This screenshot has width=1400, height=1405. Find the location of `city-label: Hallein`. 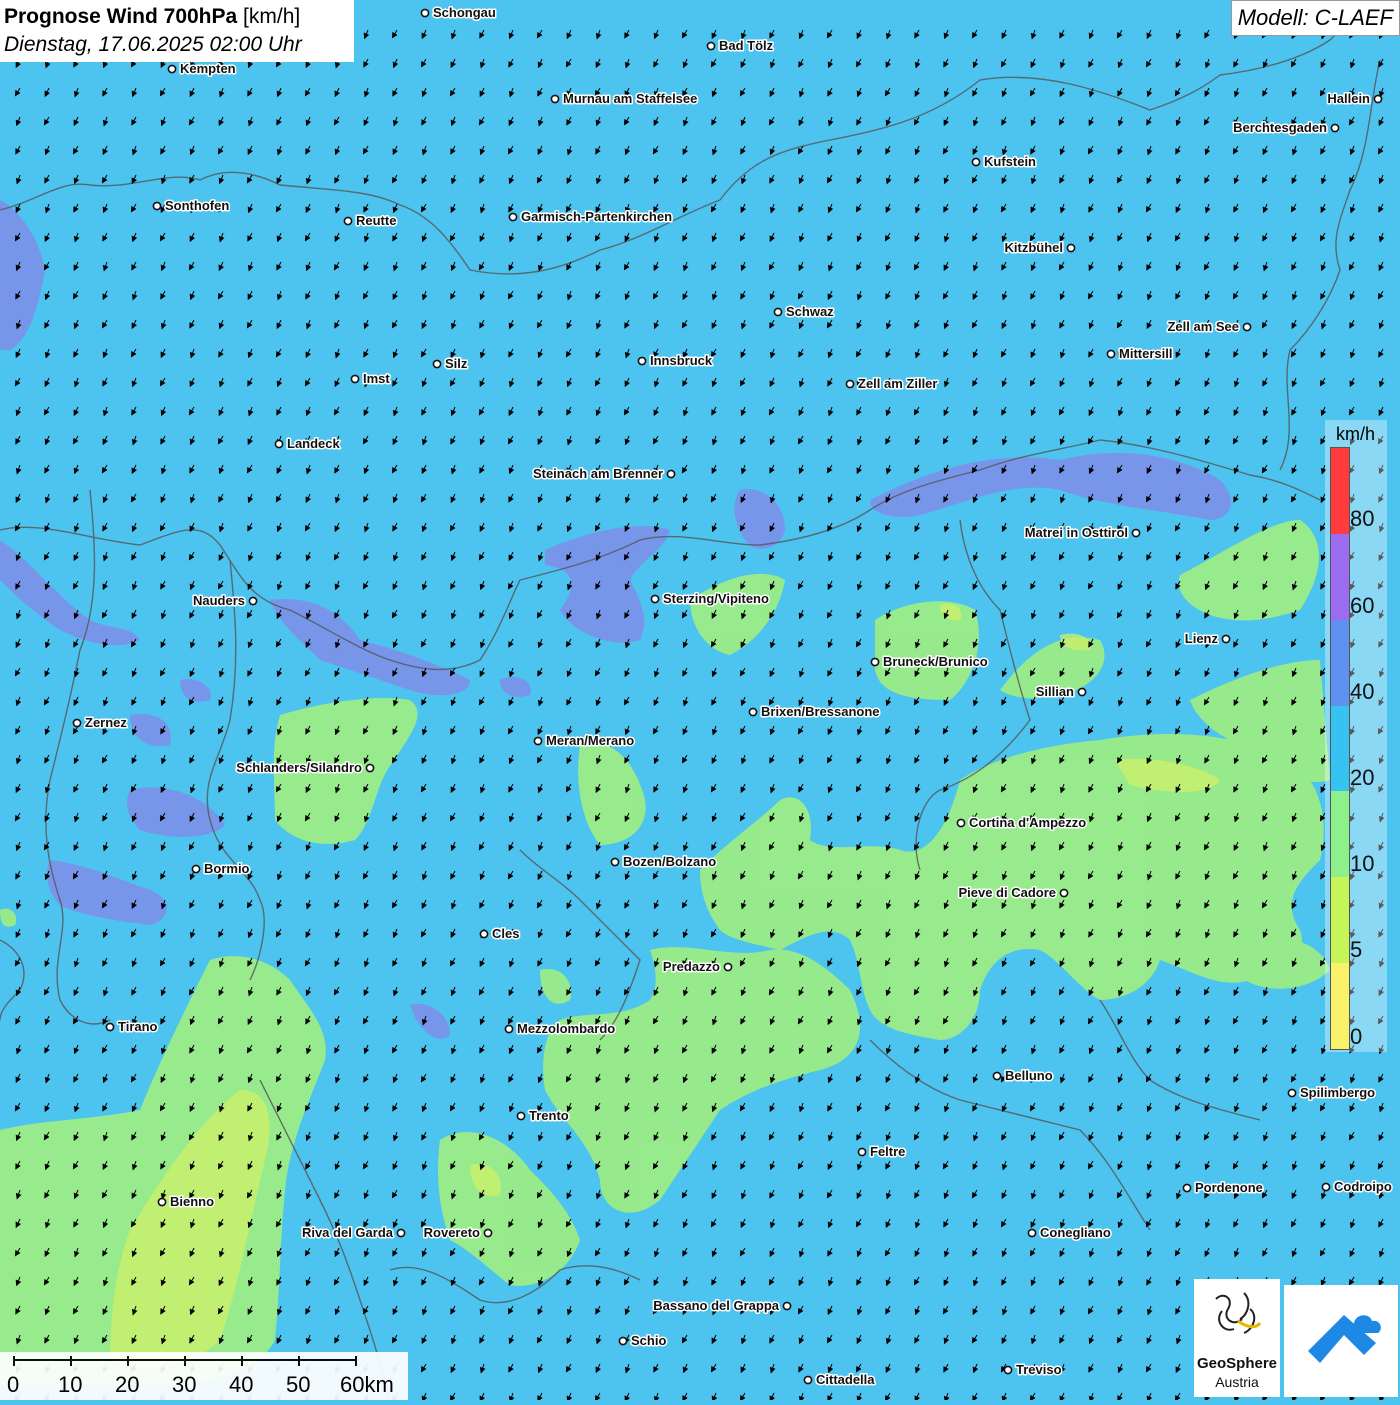

city-label: Hallein is located at coordinates (1348, 98).